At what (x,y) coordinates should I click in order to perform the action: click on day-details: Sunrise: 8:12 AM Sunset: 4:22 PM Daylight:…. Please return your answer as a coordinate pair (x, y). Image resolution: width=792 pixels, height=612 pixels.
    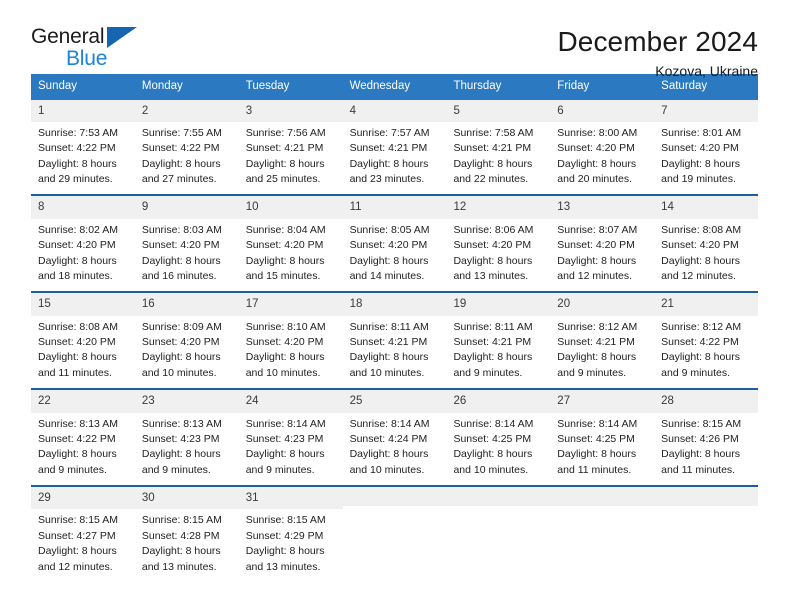
    Looking at the image, I should click on (706, 349).